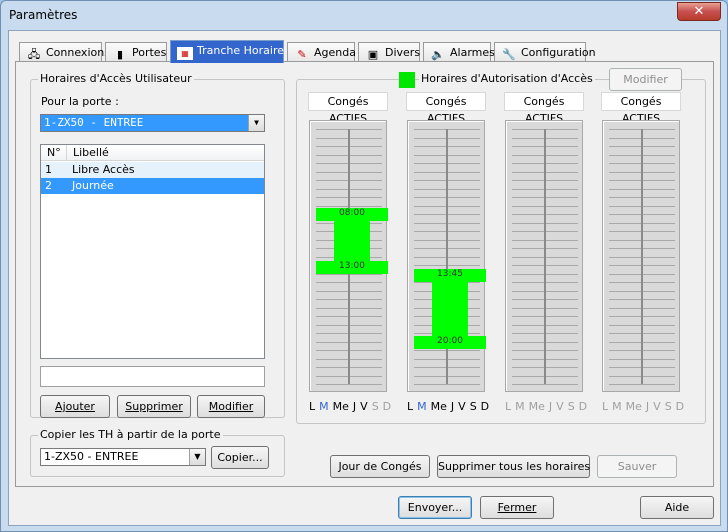 Image resolution: width=728 pixels, height=532 pixels. Describe the element at coordinates (227, 51) in the screenshot. I see `tab-tranche-horaire: ▦ Tranche Horaire` at that location.